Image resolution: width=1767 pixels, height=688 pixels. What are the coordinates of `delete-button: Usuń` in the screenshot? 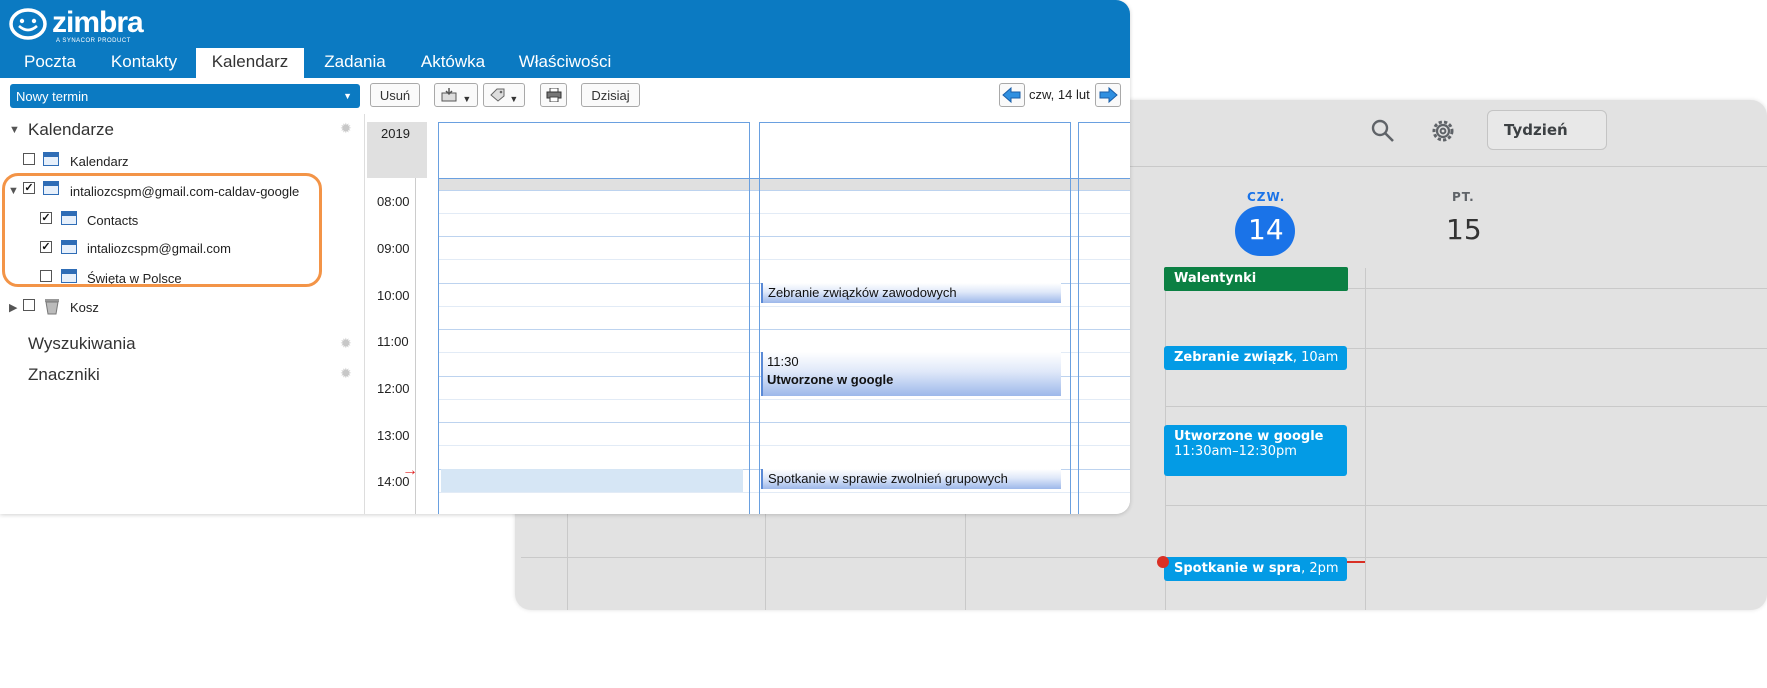 It's located at (395, 95).